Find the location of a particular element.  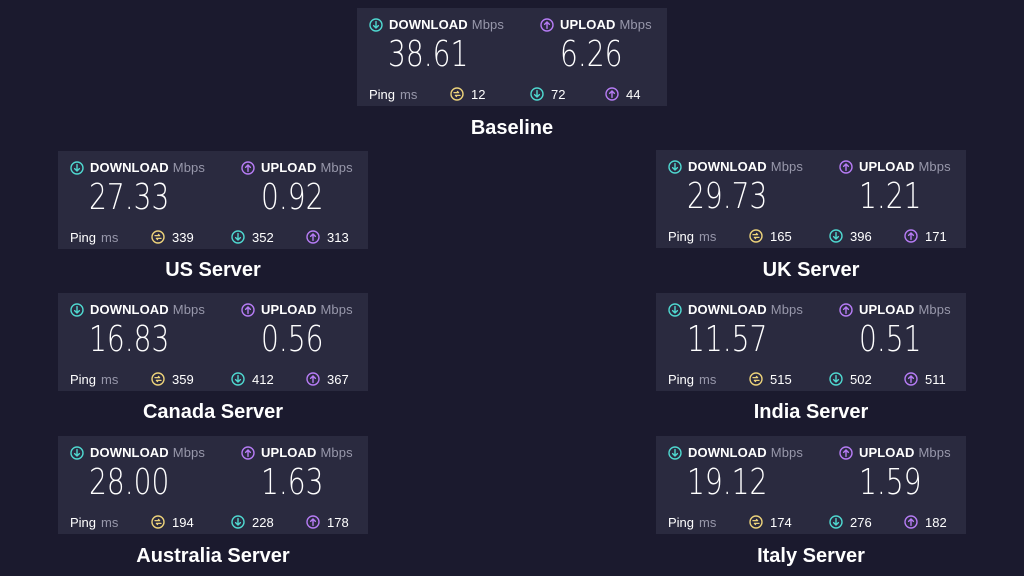

ping-row: Ping ms 194 228 178 is located at coordinates (213, 522).